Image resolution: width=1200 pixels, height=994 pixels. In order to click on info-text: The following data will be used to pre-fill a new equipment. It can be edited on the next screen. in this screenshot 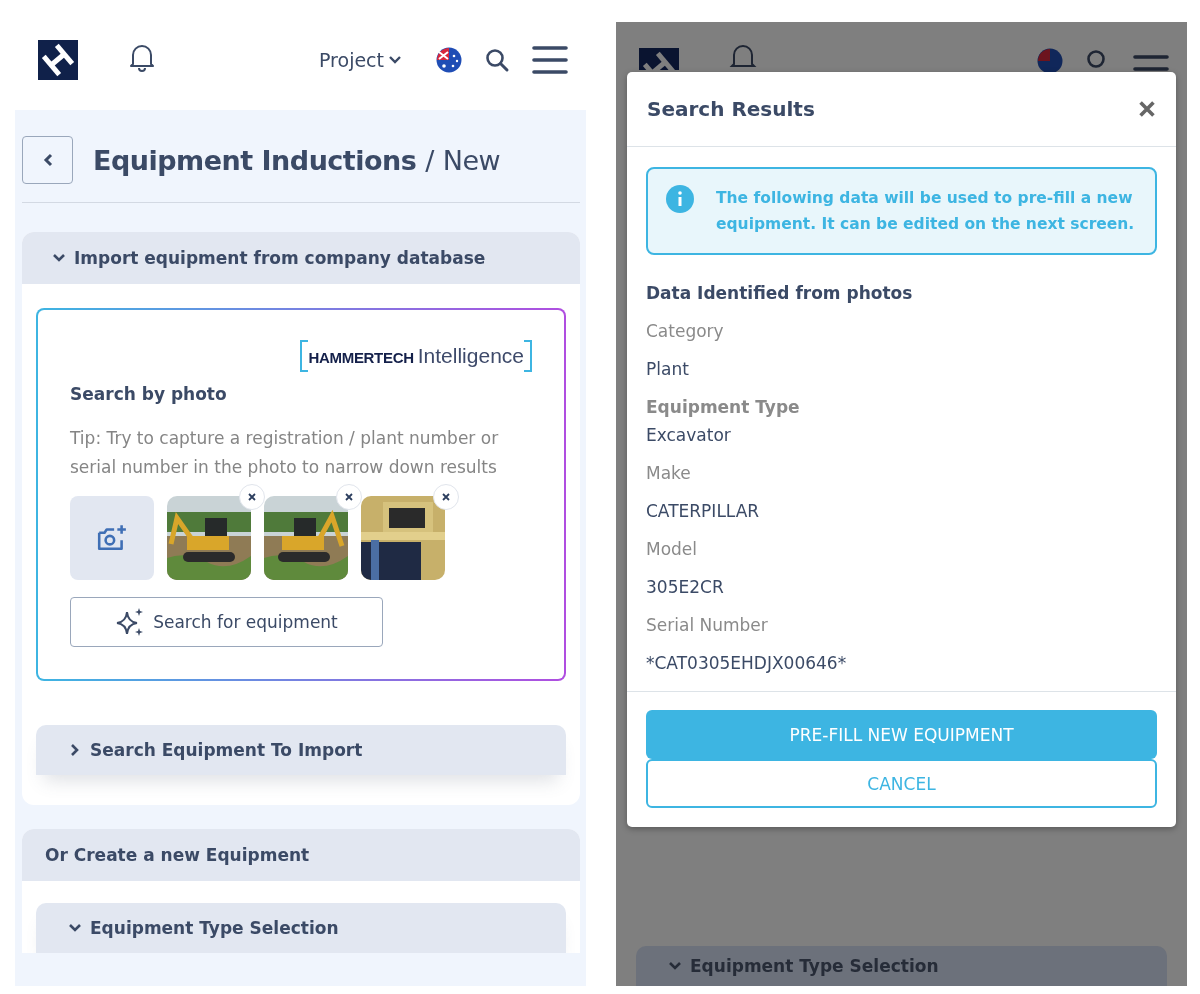, I will do `click(925, 211)`.